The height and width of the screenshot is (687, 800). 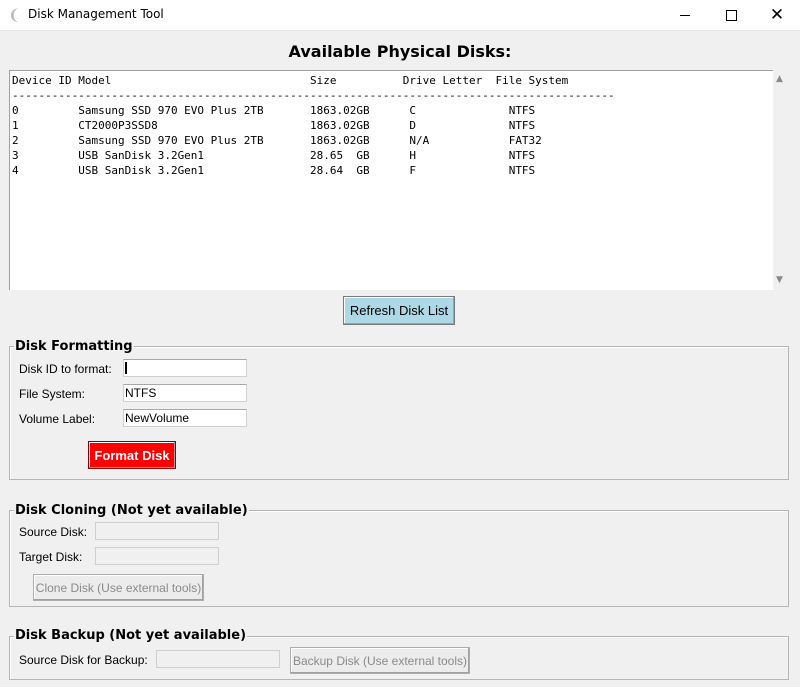 I want to click on disk-list-row: 4 USB SanDisk 3.2Gen1 28.64 GB F NTFS, so click(x=274, y=170).